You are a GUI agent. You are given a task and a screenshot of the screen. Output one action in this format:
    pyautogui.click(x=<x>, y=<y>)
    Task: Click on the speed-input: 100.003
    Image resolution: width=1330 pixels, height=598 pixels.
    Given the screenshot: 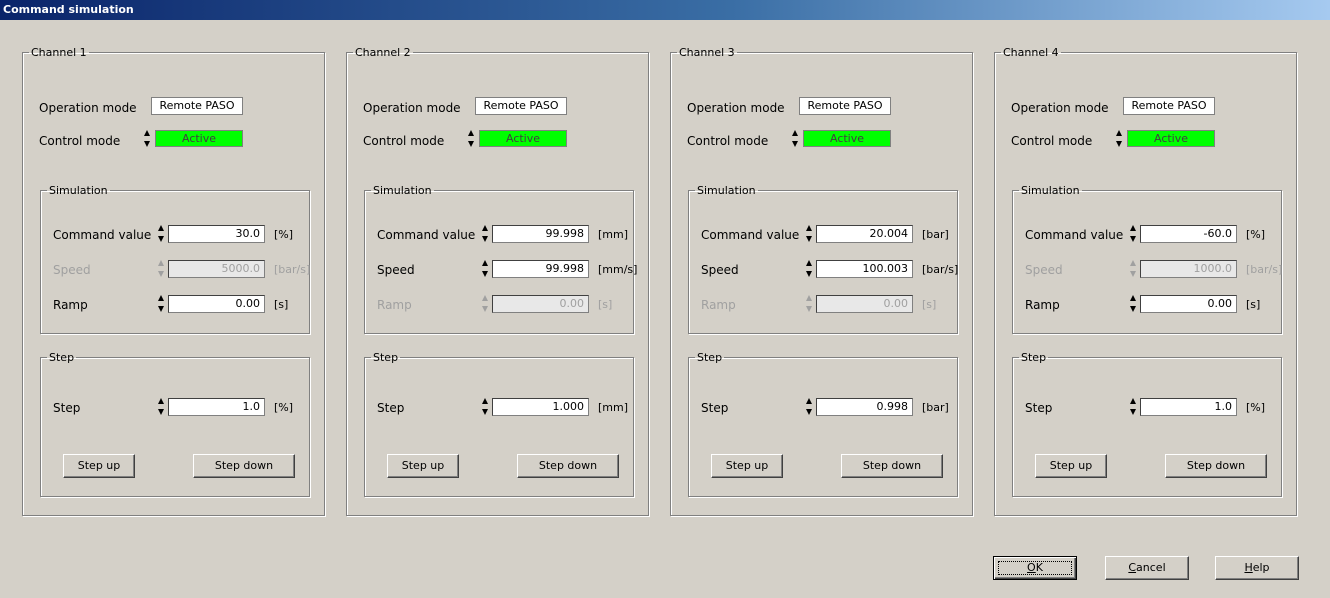 What is the action you would take?
    pyautogui.click(x=864, y=269)
    